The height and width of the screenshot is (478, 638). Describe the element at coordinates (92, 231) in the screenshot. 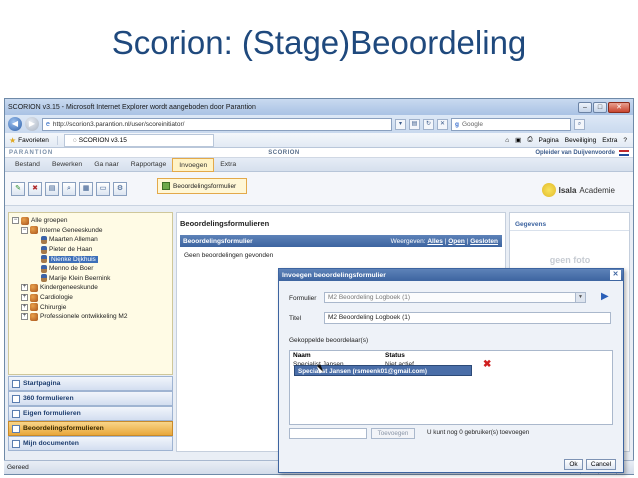

I see `tree-item: − Interne Geneeskunde` at that location.